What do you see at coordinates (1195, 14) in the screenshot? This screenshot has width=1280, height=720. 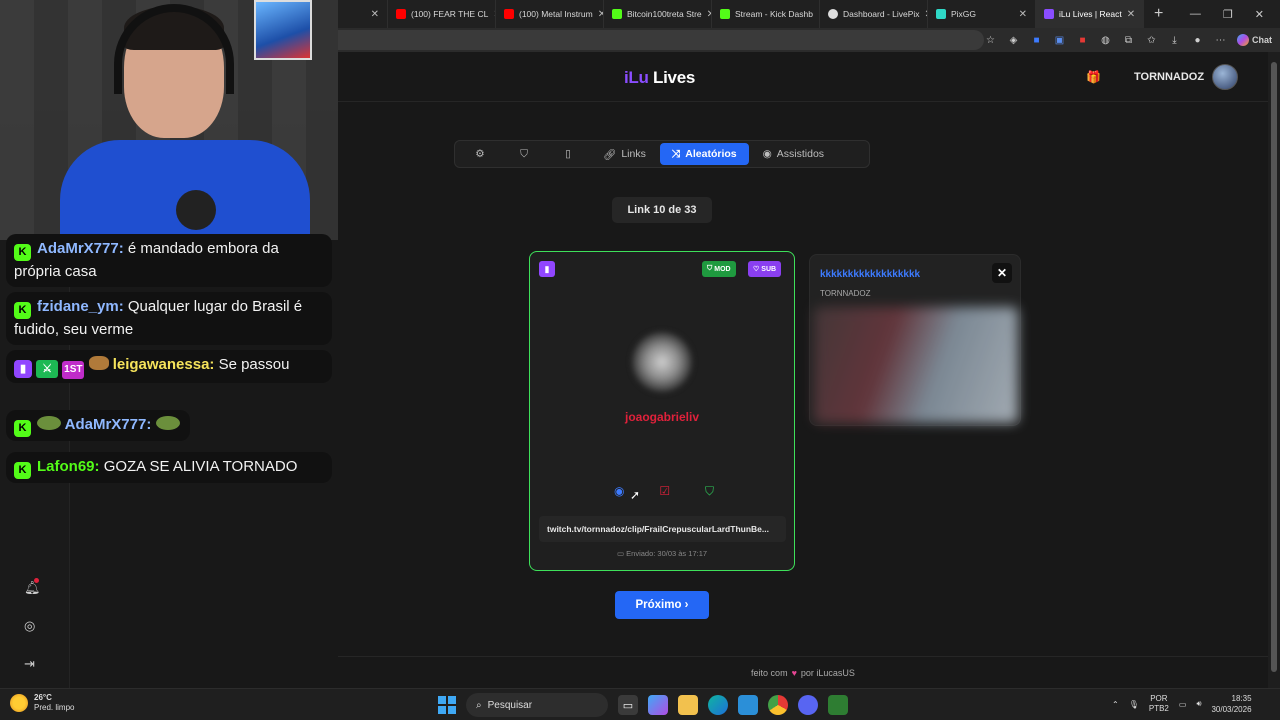 I see `minimize-icon: —` at bounding box center [1195, 14].